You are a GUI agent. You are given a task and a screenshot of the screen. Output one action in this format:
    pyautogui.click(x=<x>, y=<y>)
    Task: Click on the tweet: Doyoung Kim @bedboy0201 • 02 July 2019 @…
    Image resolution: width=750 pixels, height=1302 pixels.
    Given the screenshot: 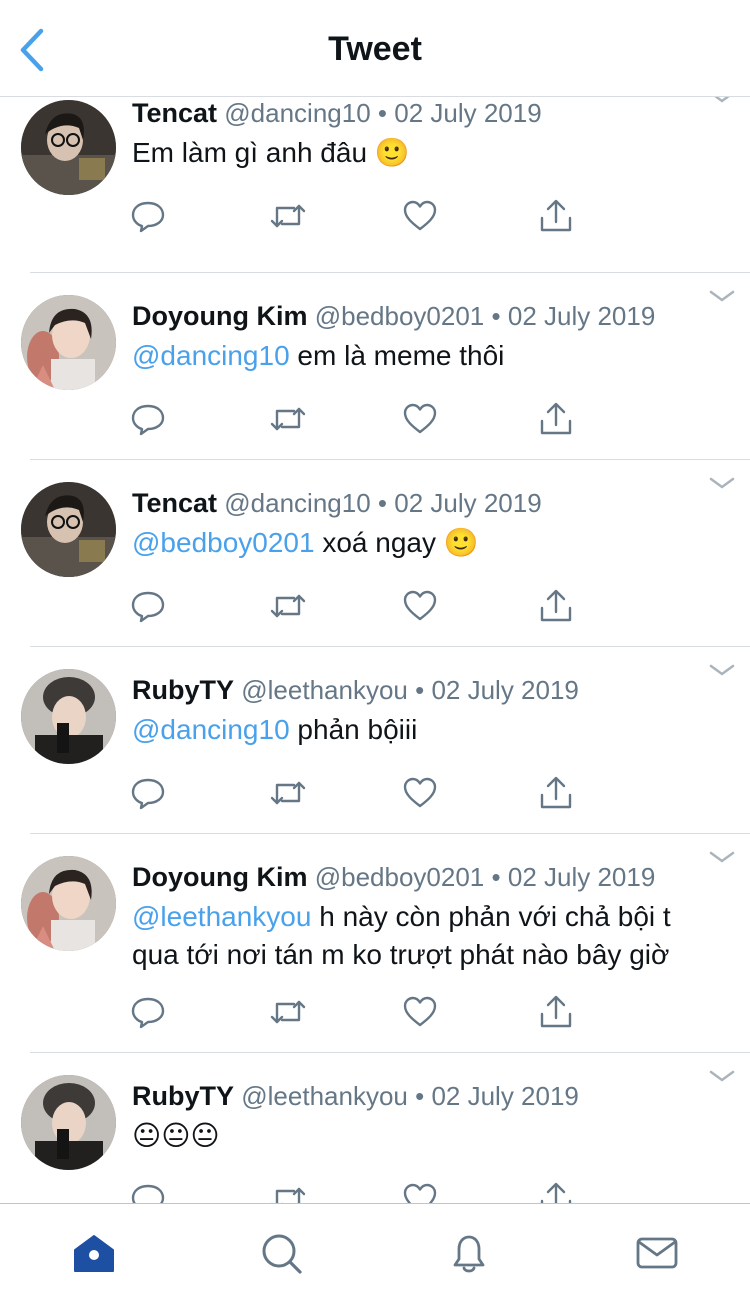 What is the action you would take?
    pyautogui.click(x=375, y=366)
    